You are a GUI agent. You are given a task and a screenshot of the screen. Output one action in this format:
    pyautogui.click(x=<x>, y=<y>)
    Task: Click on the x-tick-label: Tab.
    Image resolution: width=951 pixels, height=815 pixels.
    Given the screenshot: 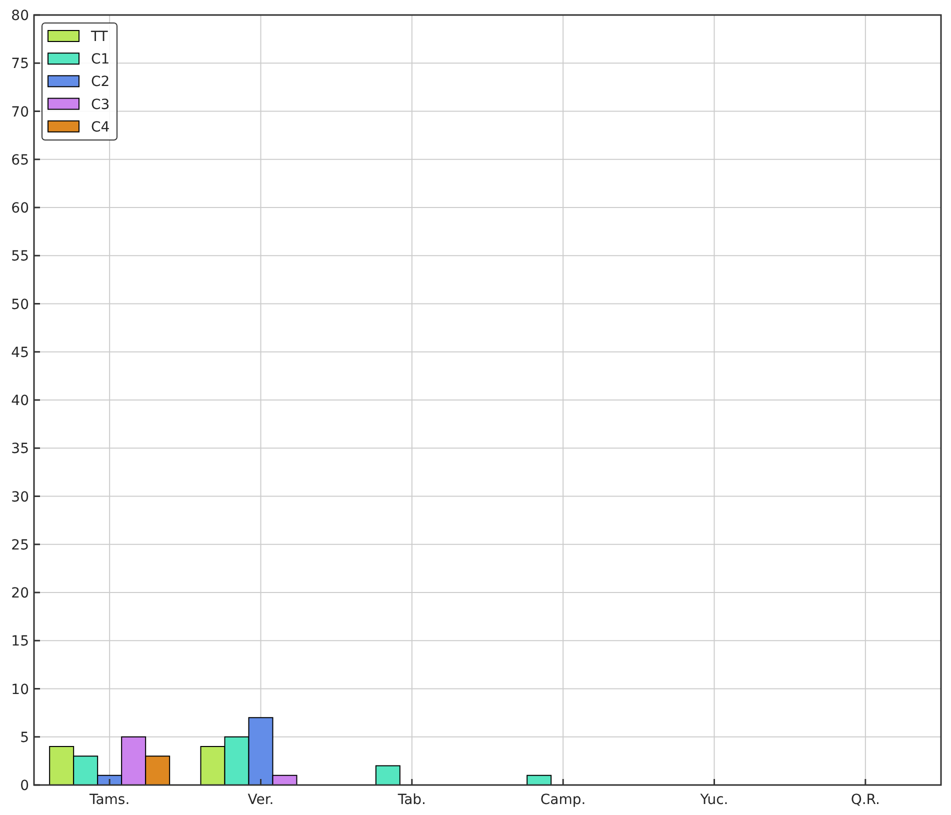 What is the action you would take?
    pyautogui.click(x=412, y=800)
    